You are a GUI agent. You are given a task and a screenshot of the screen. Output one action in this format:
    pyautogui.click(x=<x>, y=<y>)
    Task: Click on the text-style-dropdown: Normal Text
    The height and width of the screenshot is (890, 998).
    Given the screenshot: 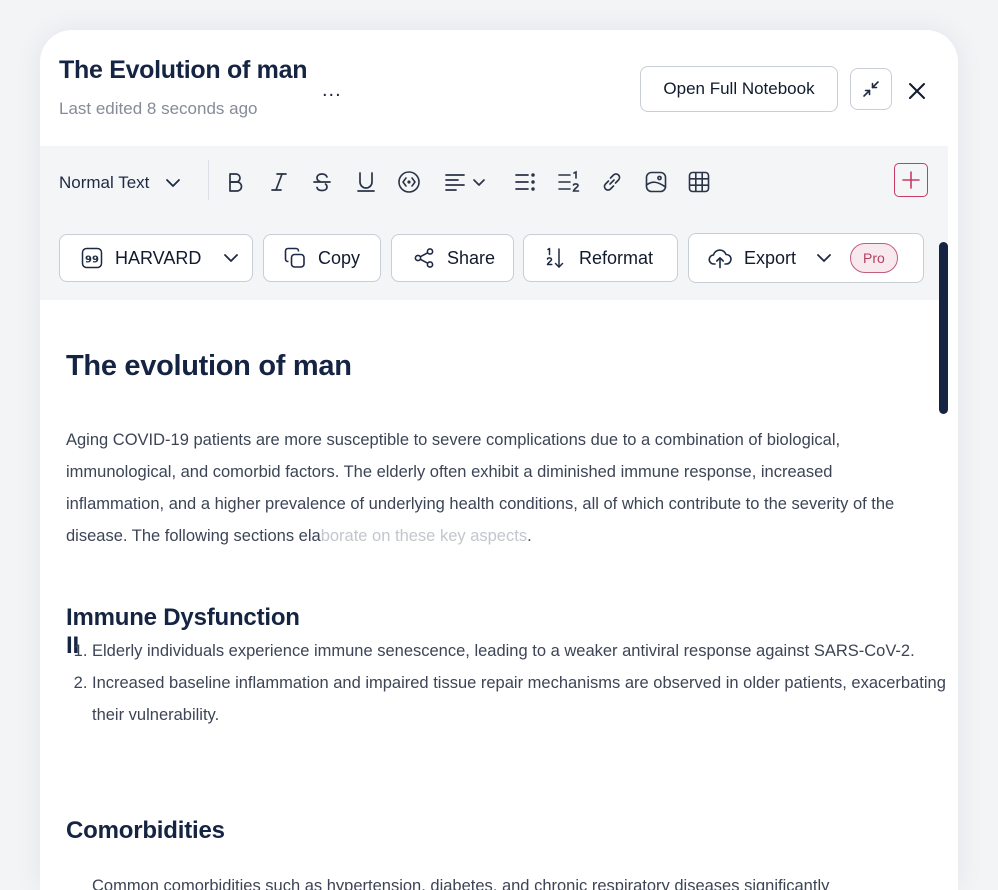 What is the action you would take?
    pyautogui.click(x=120, y=183)
    